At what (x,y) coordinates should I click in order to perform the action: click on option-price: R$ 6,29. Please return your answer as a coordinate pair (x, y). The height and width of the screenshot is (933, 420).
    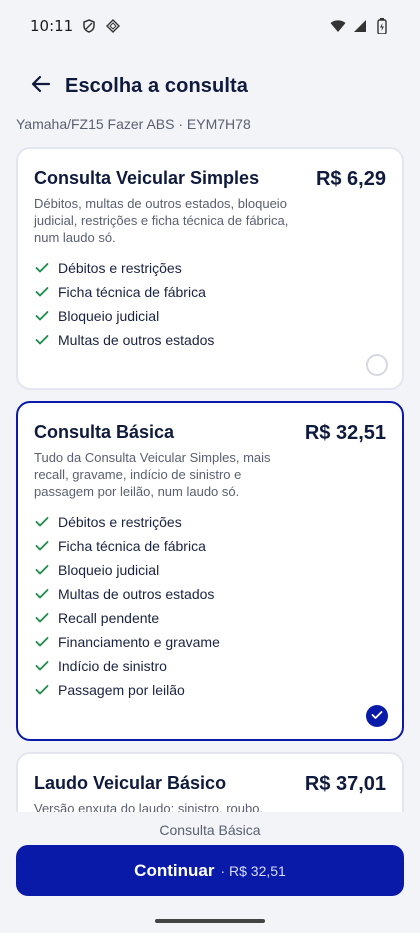
    Looking at the image, I should click on (350, 179).